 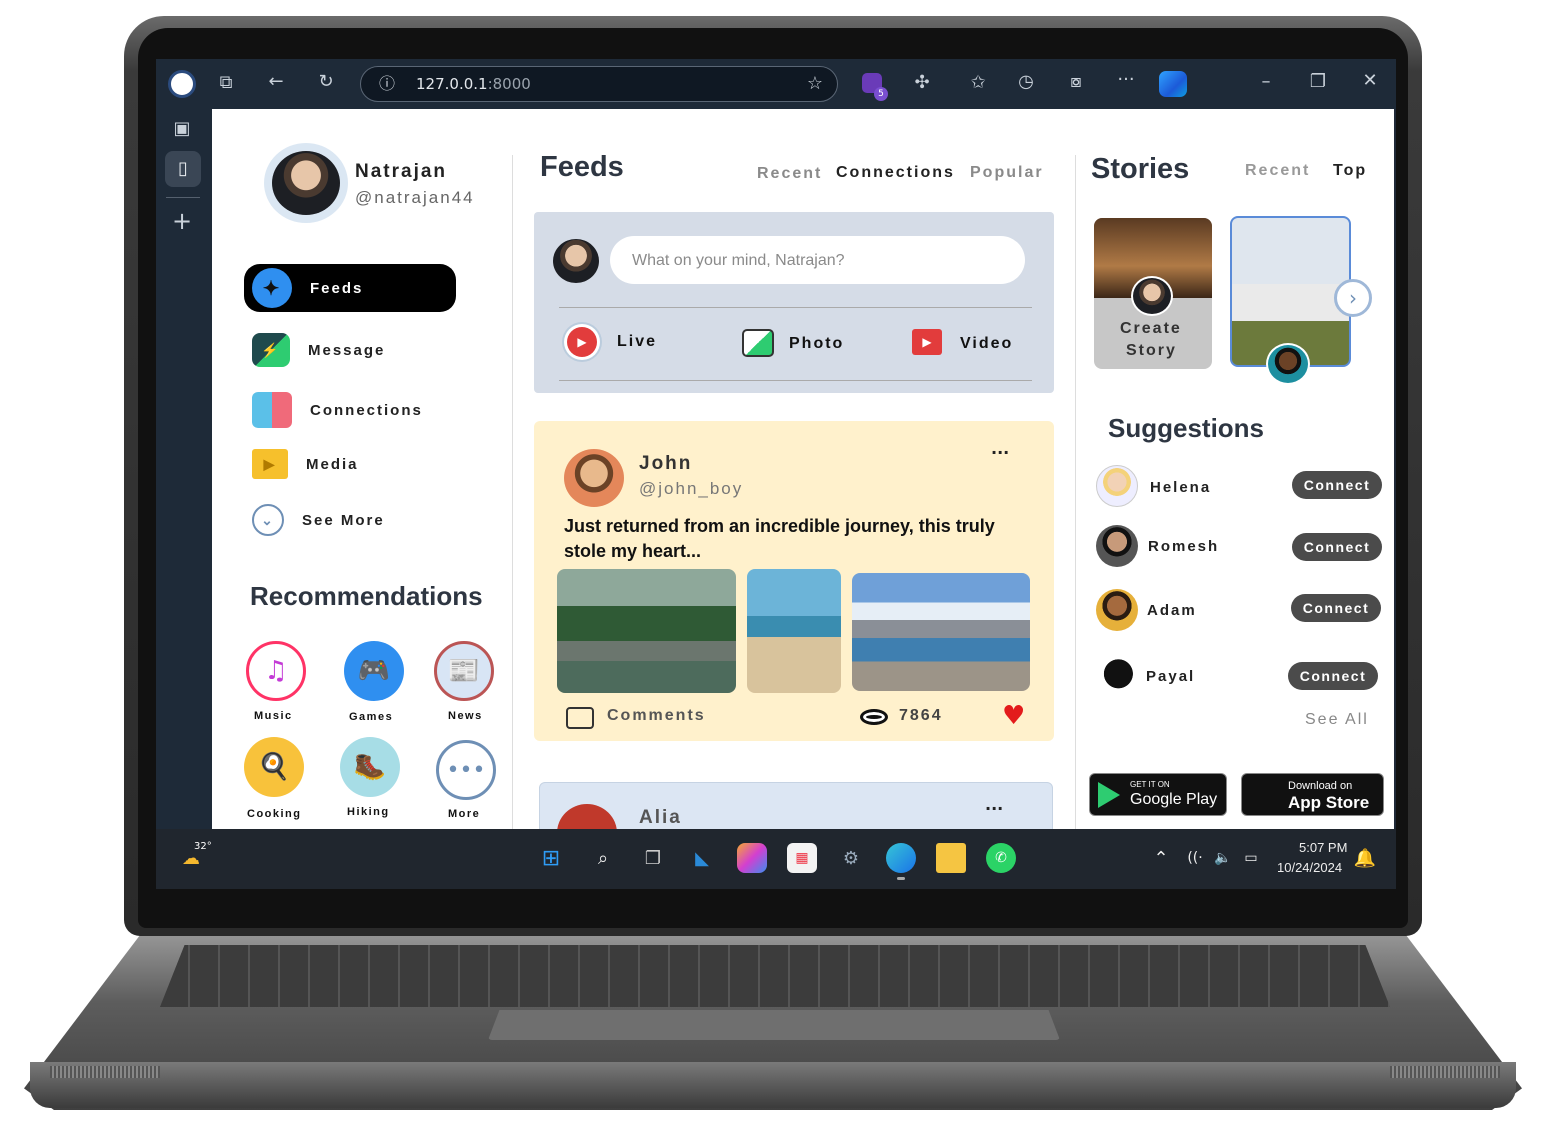 What do you see at coordinates (978, 82) in the screenshot?
I see `favorites-icon: ✩` at bounding box center [978, 82].